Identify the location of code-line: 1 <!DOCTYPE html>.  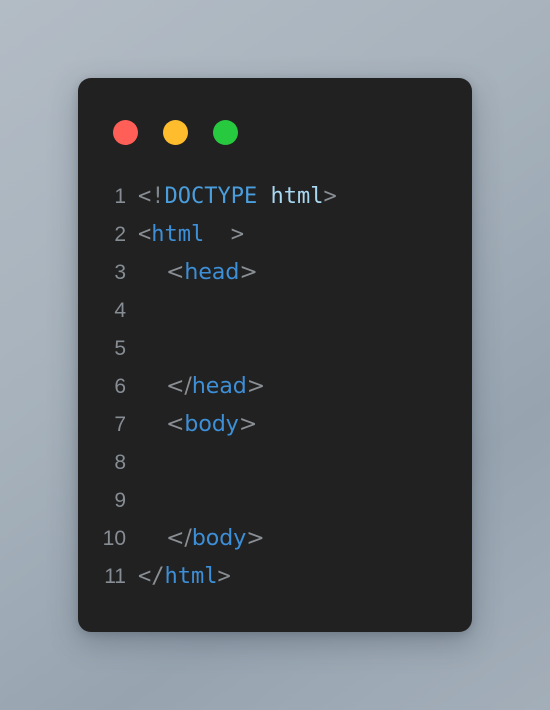
(275, 197).